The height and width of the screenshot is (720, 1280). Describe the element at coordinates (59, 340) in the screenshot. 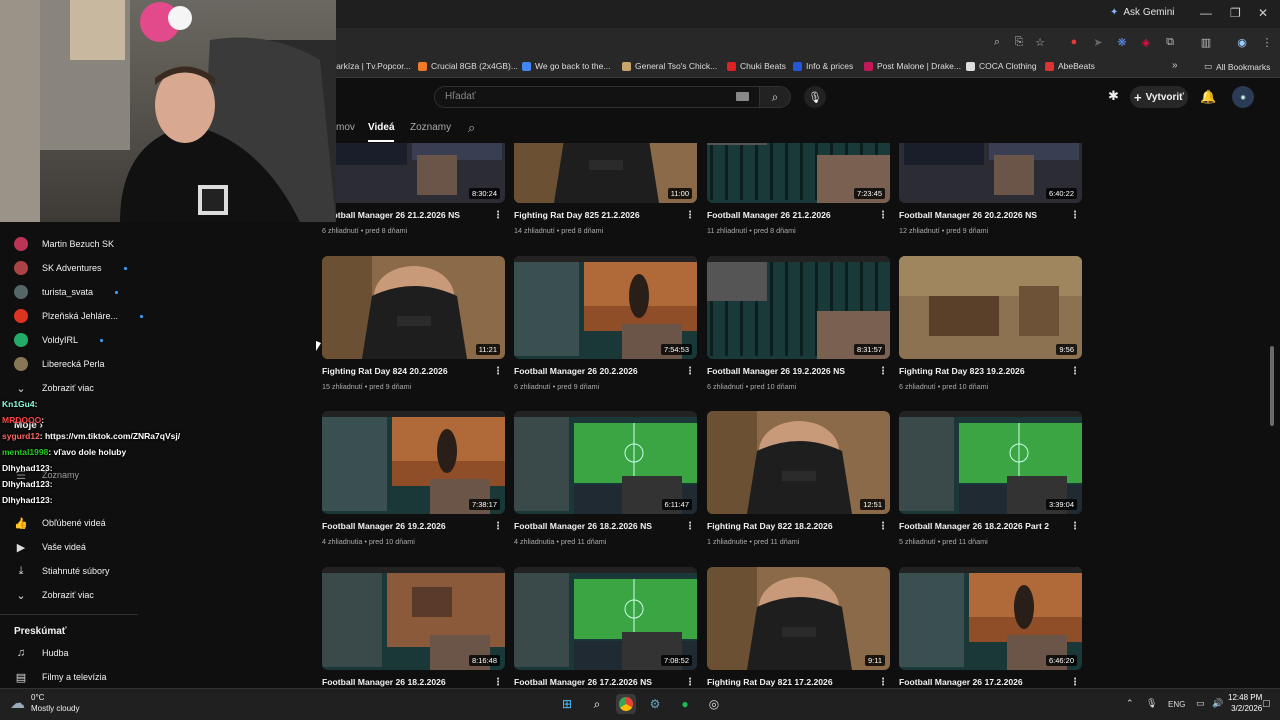

I see `sidebar-item-subscription: VoldyIRL` at that location.